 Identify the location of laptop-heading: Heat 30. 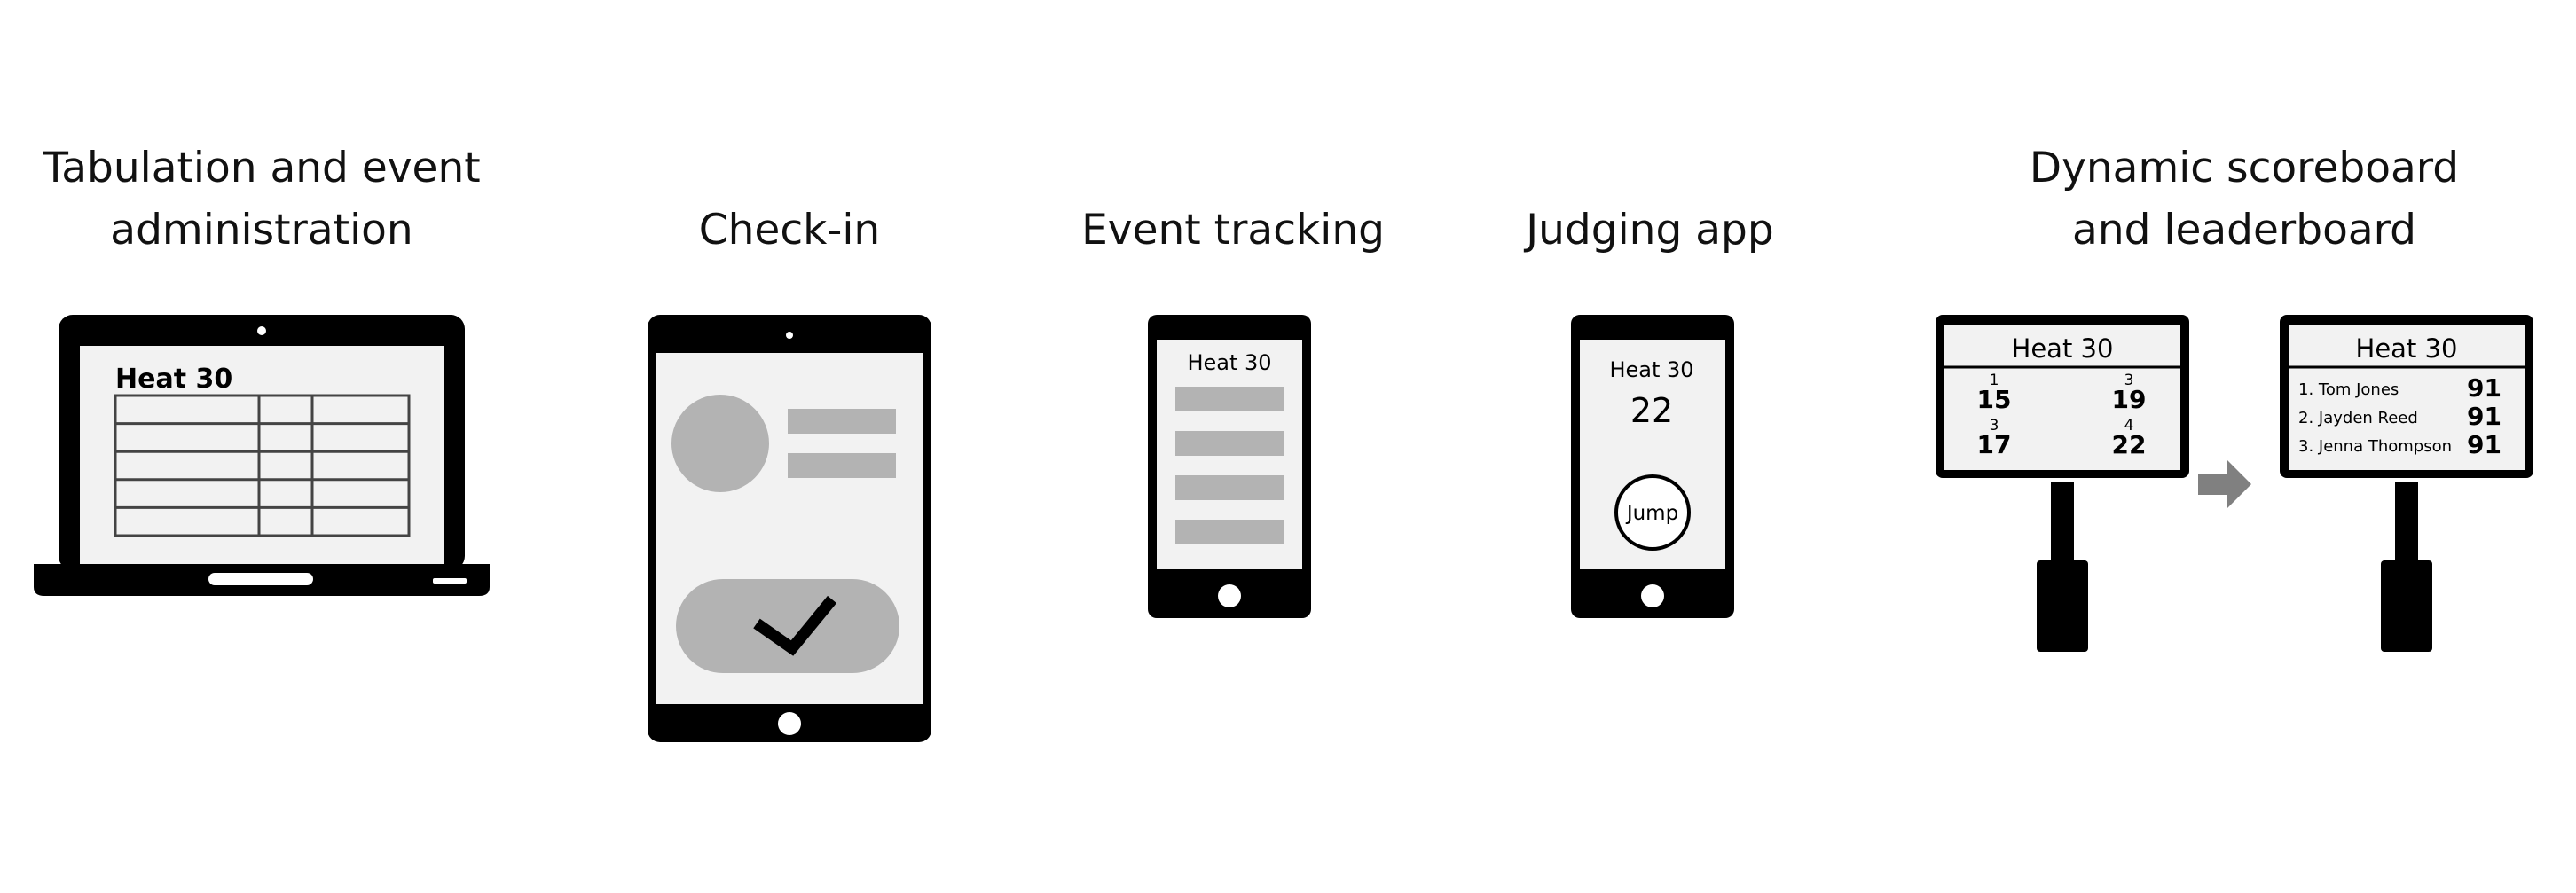
(173, 379).